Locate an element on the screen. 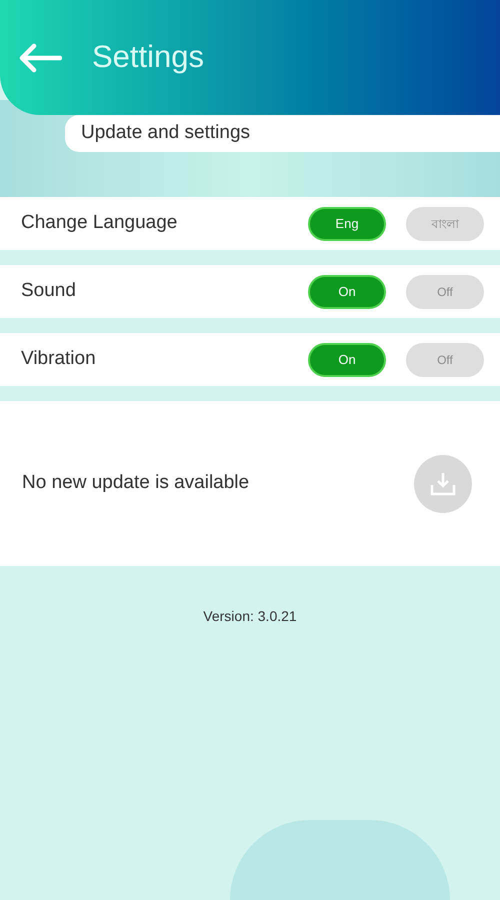 This screenshot has width=500, height=900. section-title: Update and settings is located at coordinates (282, 133).